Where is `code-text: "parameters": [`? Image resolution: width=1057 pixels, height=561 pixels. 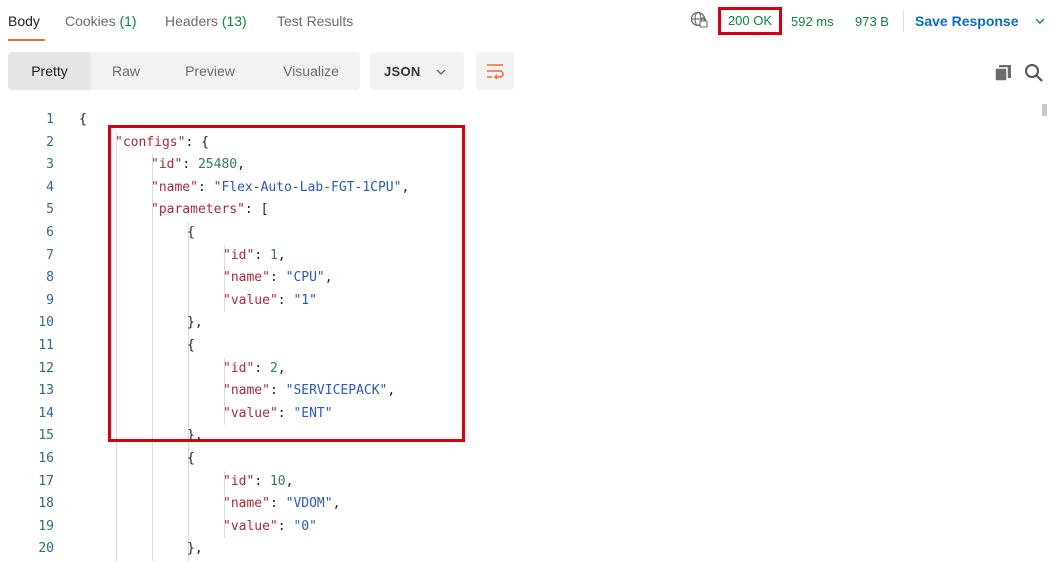
code-text: "parameters": [ is located at coordinates (209, 210).